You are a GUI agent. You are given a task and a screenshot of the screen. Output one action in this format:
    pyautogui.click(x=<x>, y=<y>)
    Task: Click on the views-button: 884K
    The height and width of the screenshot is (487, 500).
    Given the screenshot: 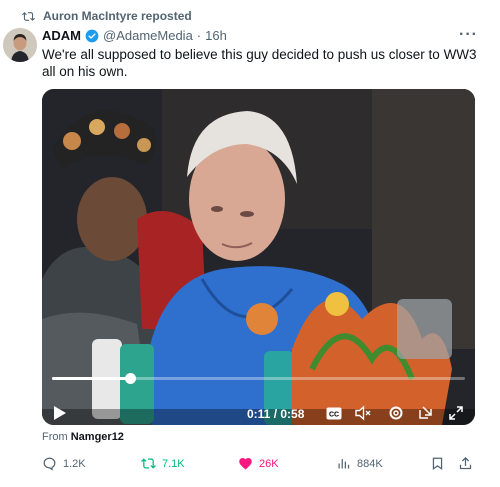 What is the action you would take?
    pyautogui.click(x=359, y=463)
    